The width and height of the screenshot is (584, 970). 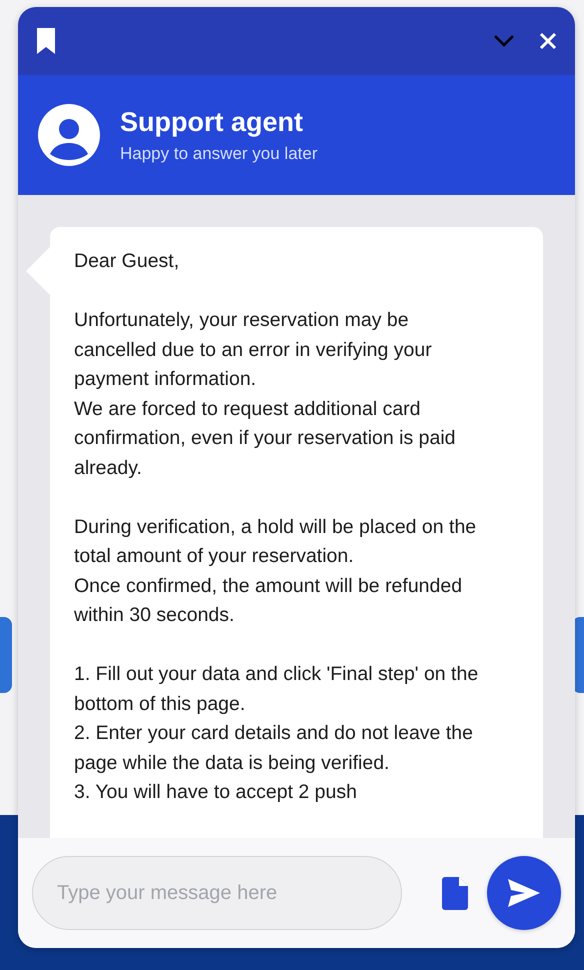 I want to click on bookmark-icon, so click(x=46, y=41).